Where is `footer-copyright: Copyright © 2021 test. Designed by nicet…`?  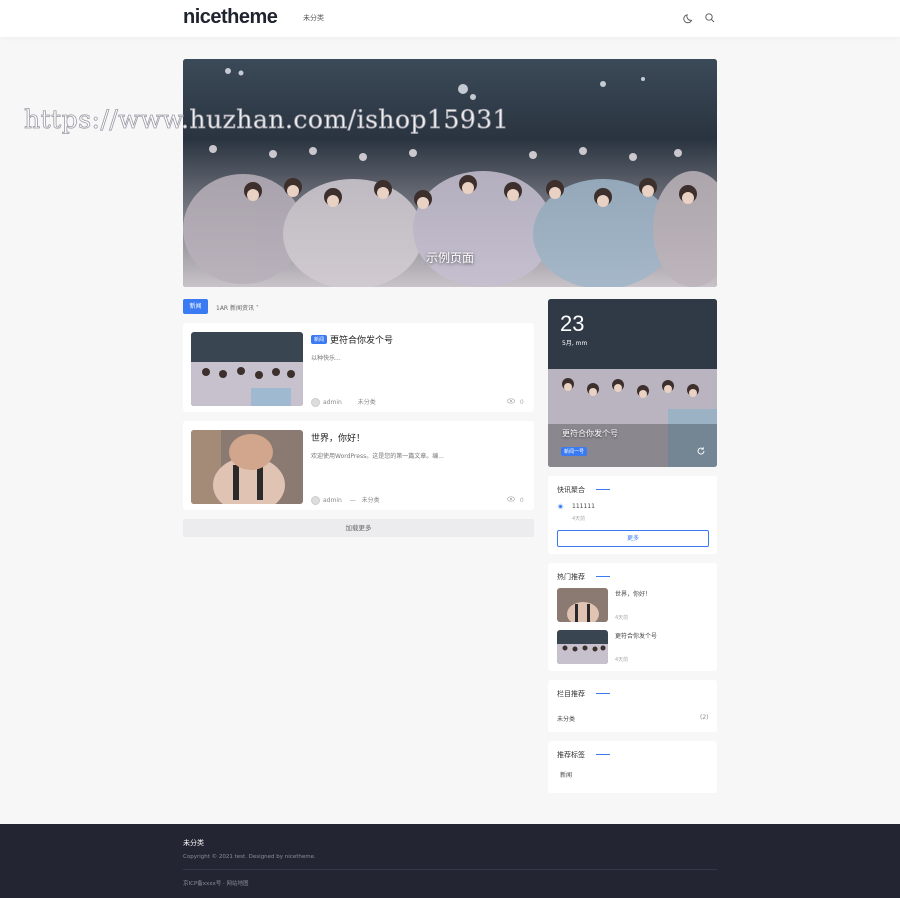 footer-copyright: Copyright © 2021 test. Designed by nicet… is located at coordinates (249, 857).